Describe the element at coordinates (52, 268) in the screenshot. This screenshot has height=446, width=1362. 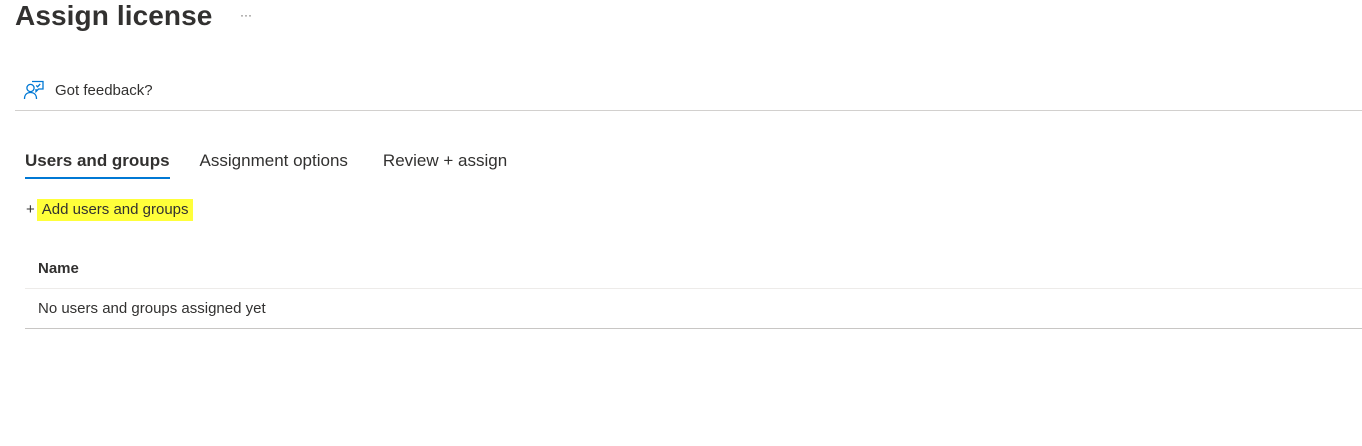
I see `column-header-name: Name` at that location.